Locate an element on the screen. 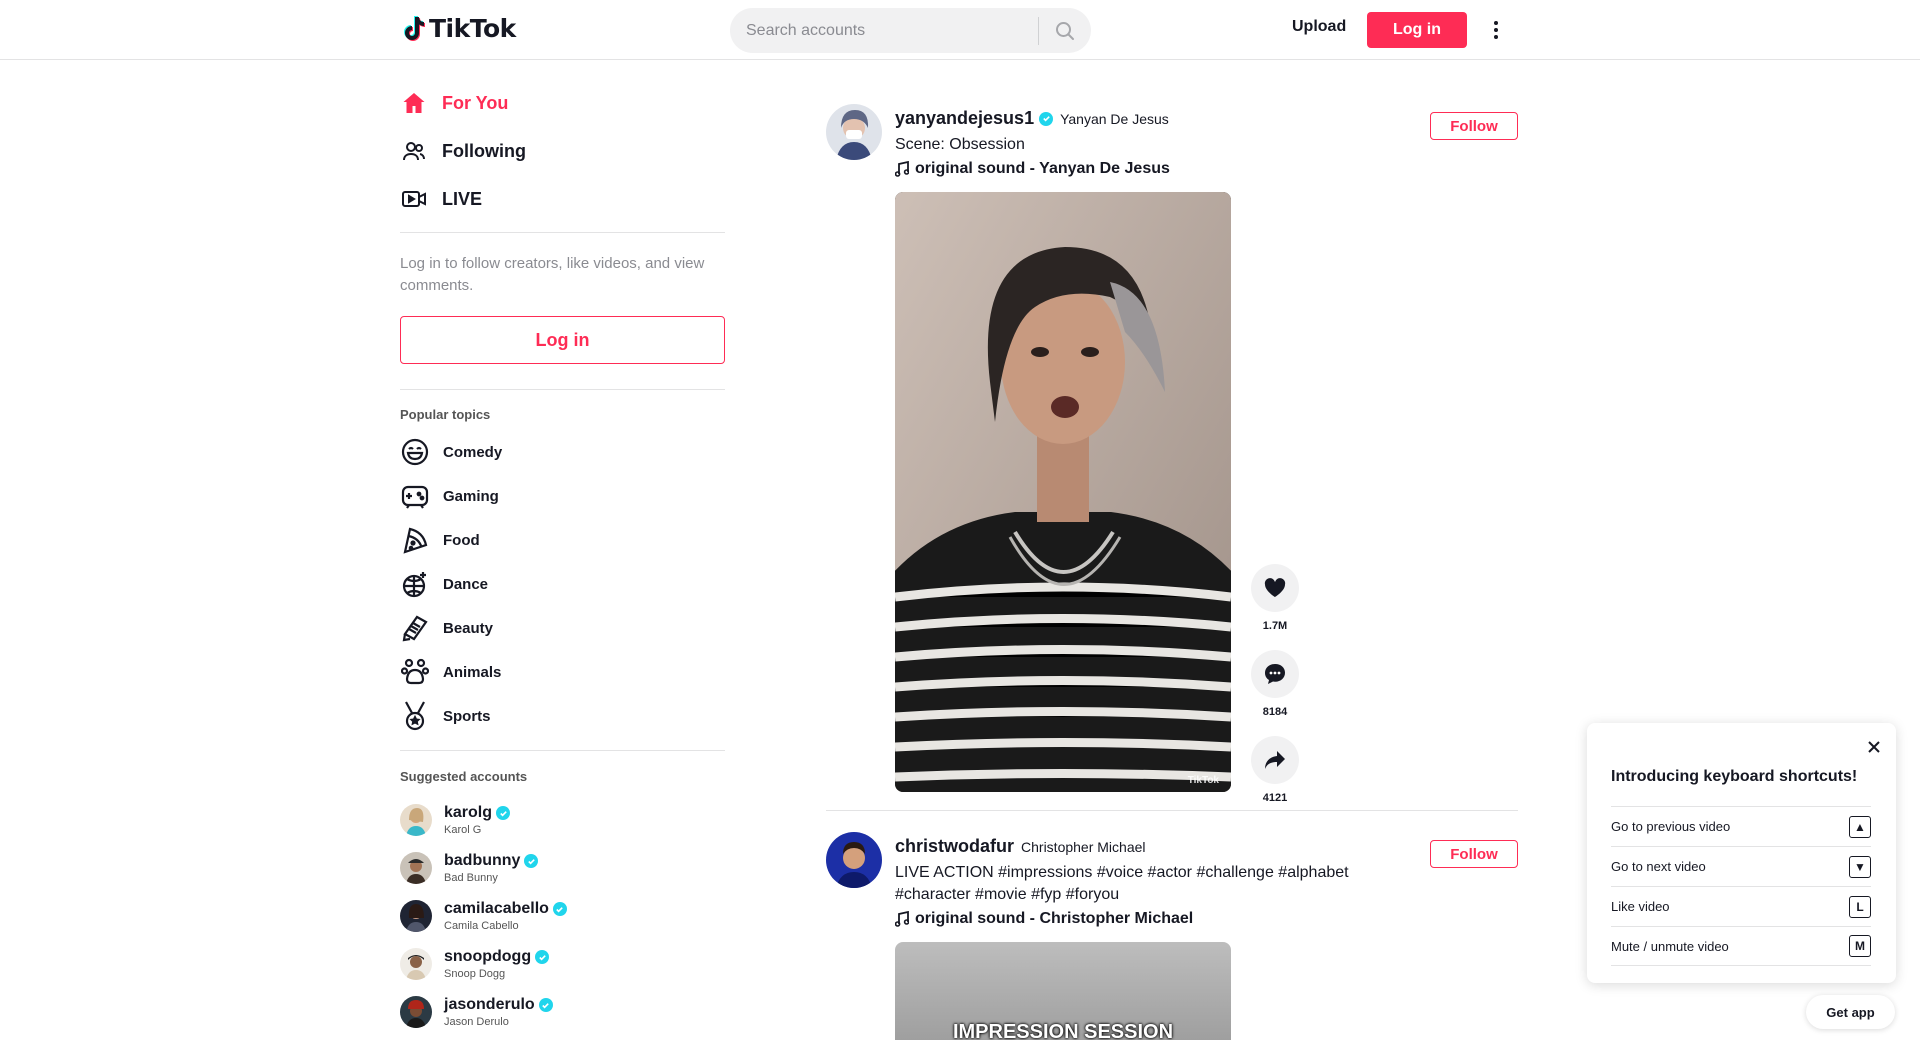 The image size is (1920, 1040). account-nickname: Snoop Dogg is located at coordinates (475, 974).